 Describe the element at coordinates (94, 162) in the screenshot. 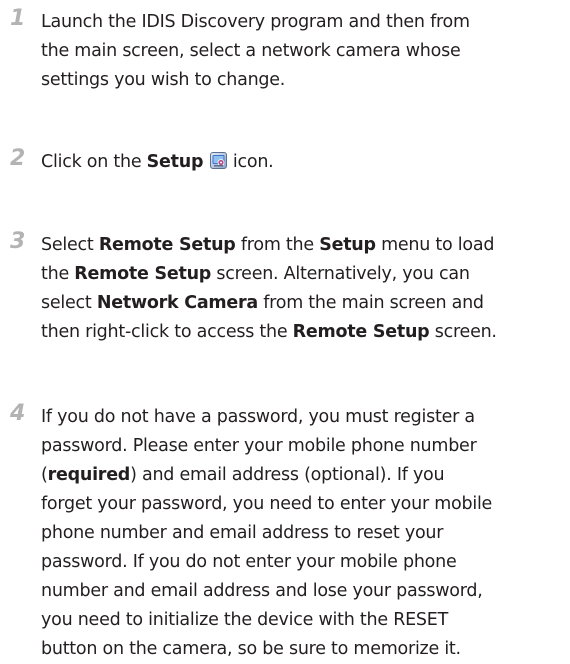

I see `step-text-prefix: Click on the` at that location.